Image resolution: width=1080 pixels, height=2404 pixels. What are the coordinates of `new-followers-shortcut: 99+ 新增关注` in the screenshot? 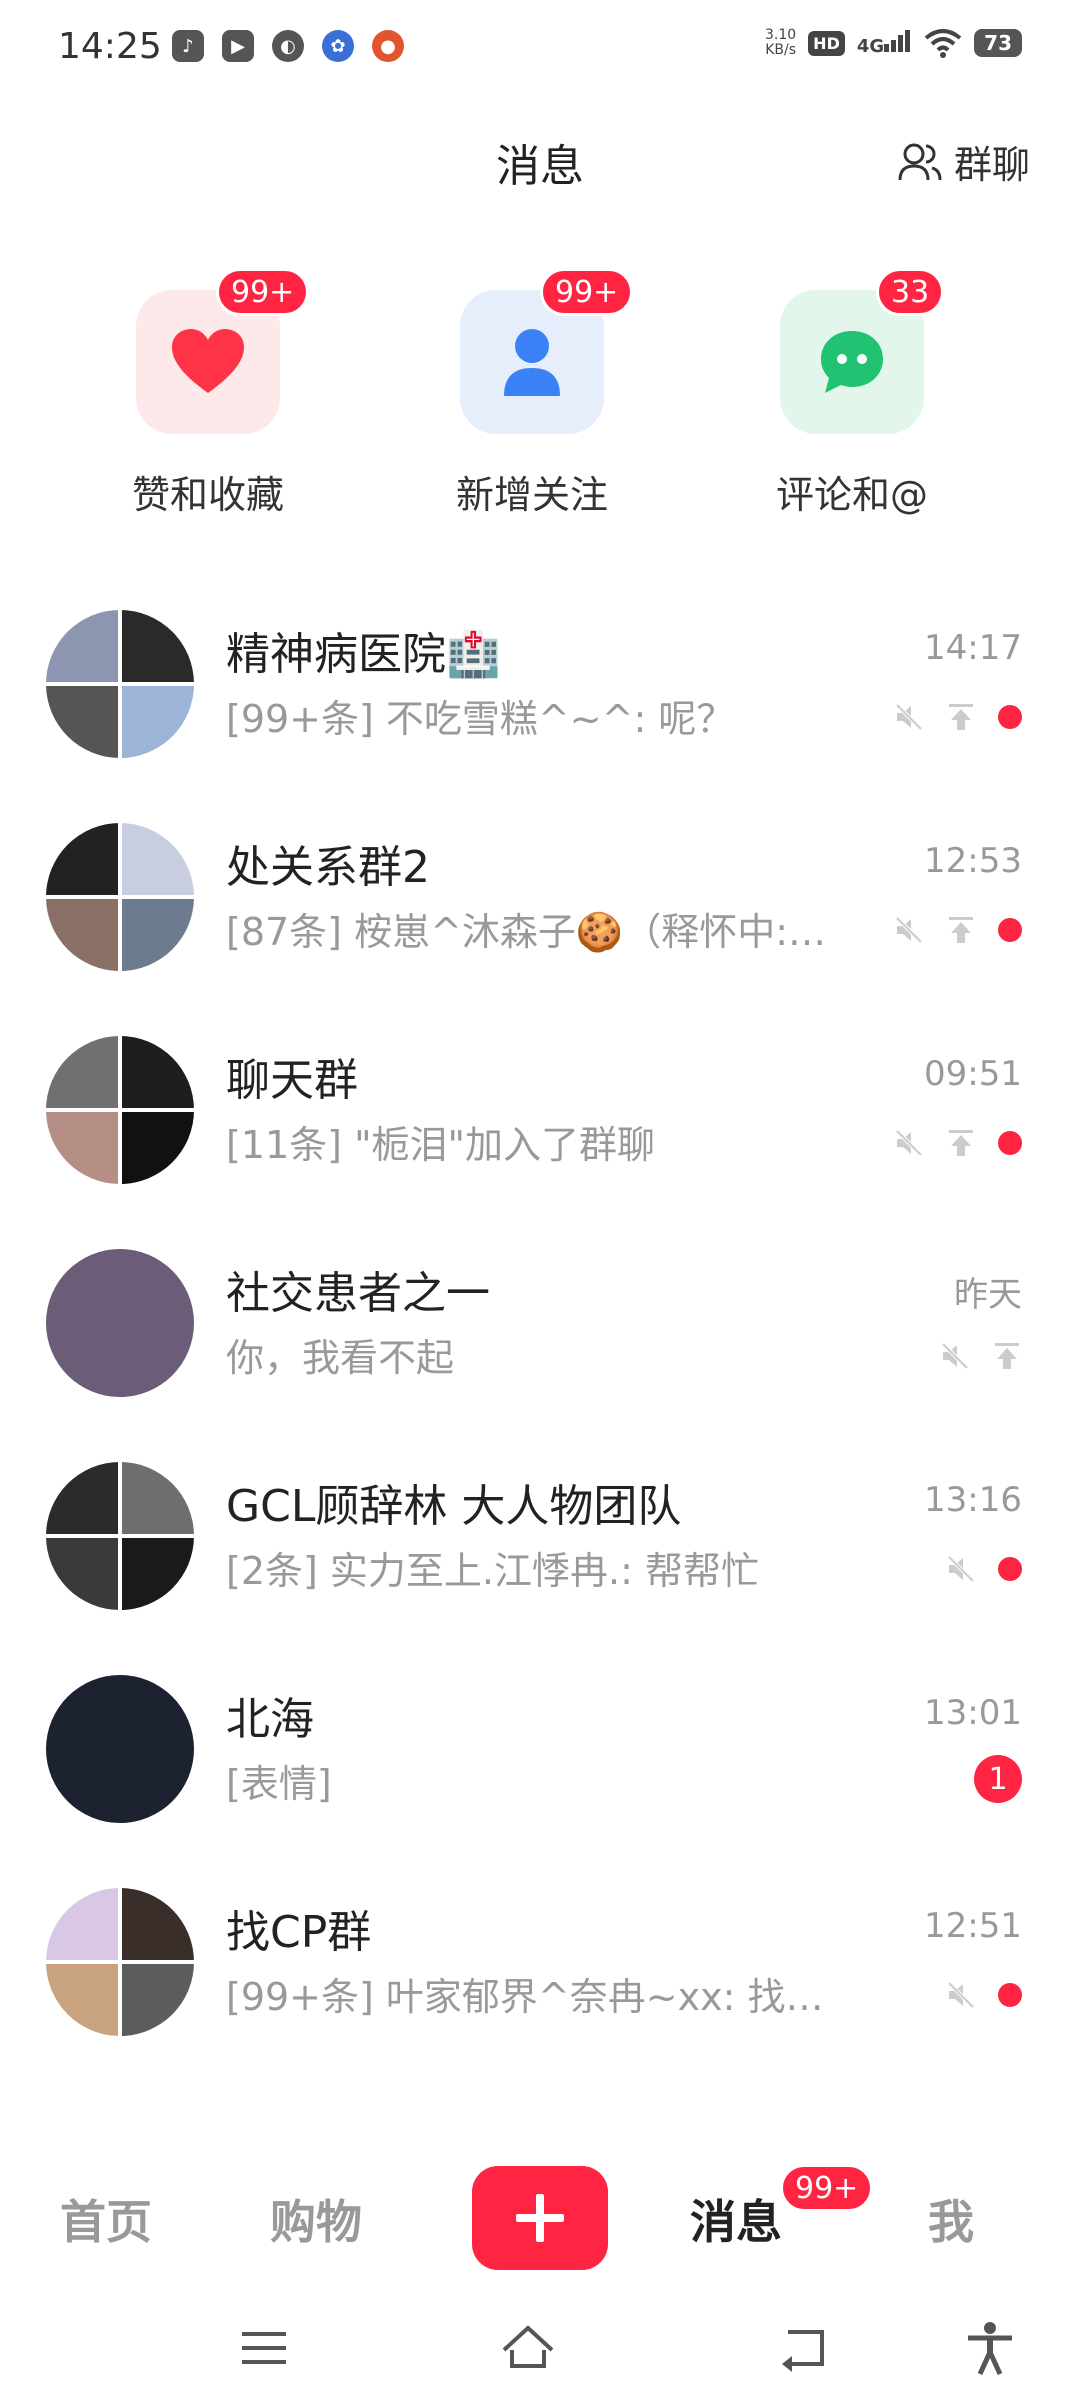 It's located at (532, 393).